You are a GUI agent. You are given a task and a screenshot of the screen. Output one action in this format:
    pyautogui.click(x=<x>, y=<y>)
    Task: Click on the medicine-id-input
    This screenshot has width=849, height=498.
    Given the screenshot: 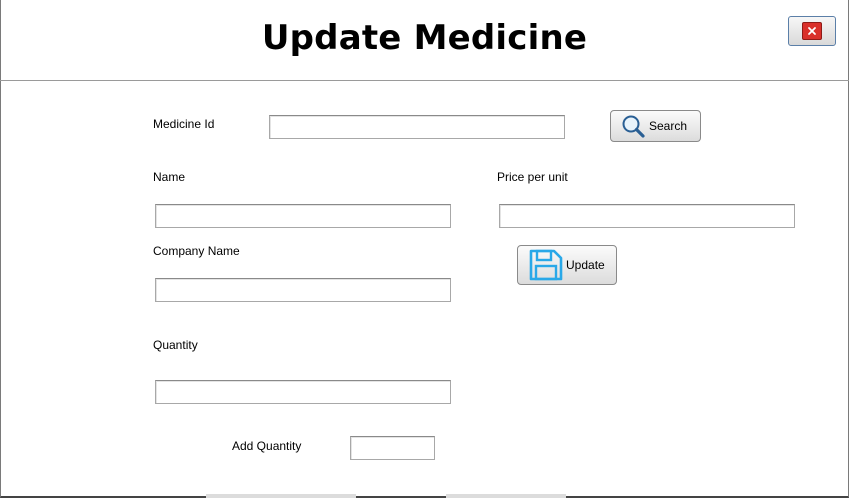 What is the action you would take?
    pyautogui.click(x=417, y=127)
    